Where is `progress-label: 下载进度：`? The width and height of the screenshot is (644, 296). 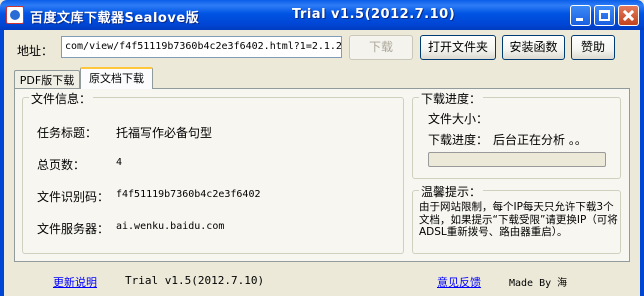 progress-label: 下载进度： is located at coordinates (458, 140).